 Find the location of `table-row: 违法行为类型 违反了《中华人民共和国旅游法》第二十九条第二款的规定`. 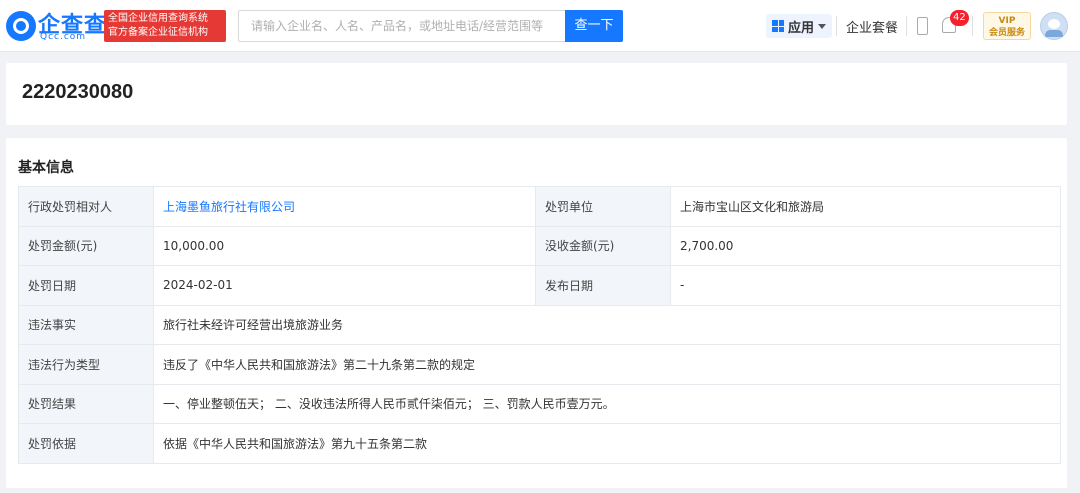

table-row: 违法行为类型 违反了《中华人民共和国旅游法》第二十九条第二款的规定 is located at coordinates (539, 364).